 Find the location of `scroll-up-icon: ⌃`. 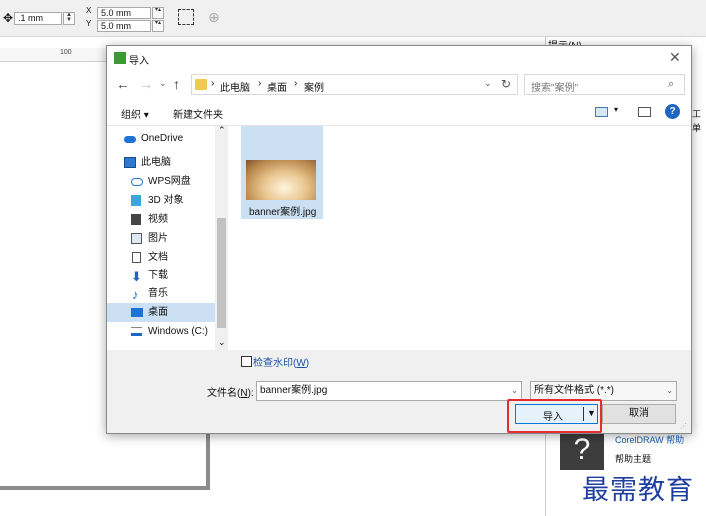

scroll-up-icon: ⌃ is located at coordinates (222, 130).